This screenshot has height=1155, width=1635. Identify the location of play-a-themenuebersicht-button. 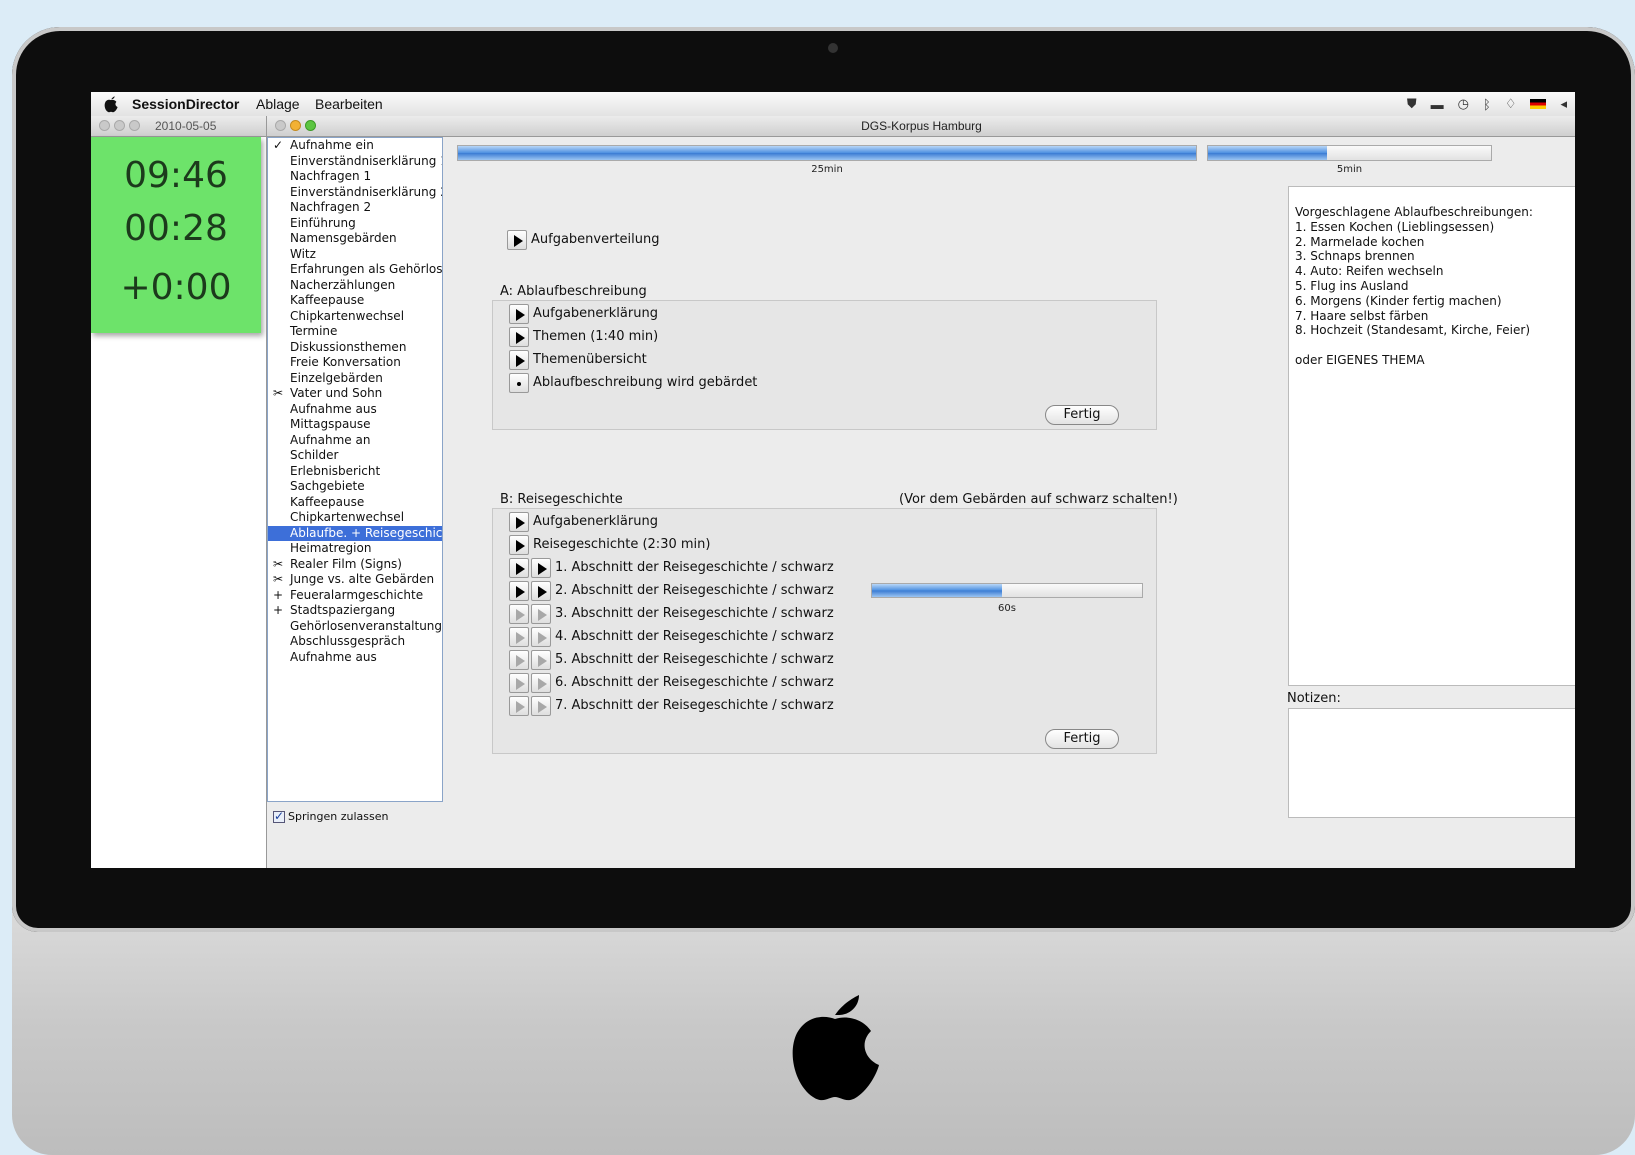
(519, 360).